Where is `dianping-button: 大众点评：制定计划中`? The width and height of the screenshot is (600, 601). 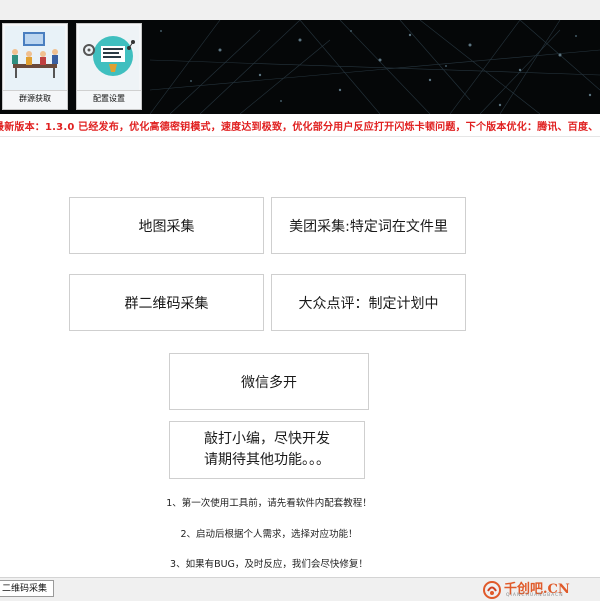 dianping-button: 大众点评：制定计划中 is located at coordinates (368, 302).